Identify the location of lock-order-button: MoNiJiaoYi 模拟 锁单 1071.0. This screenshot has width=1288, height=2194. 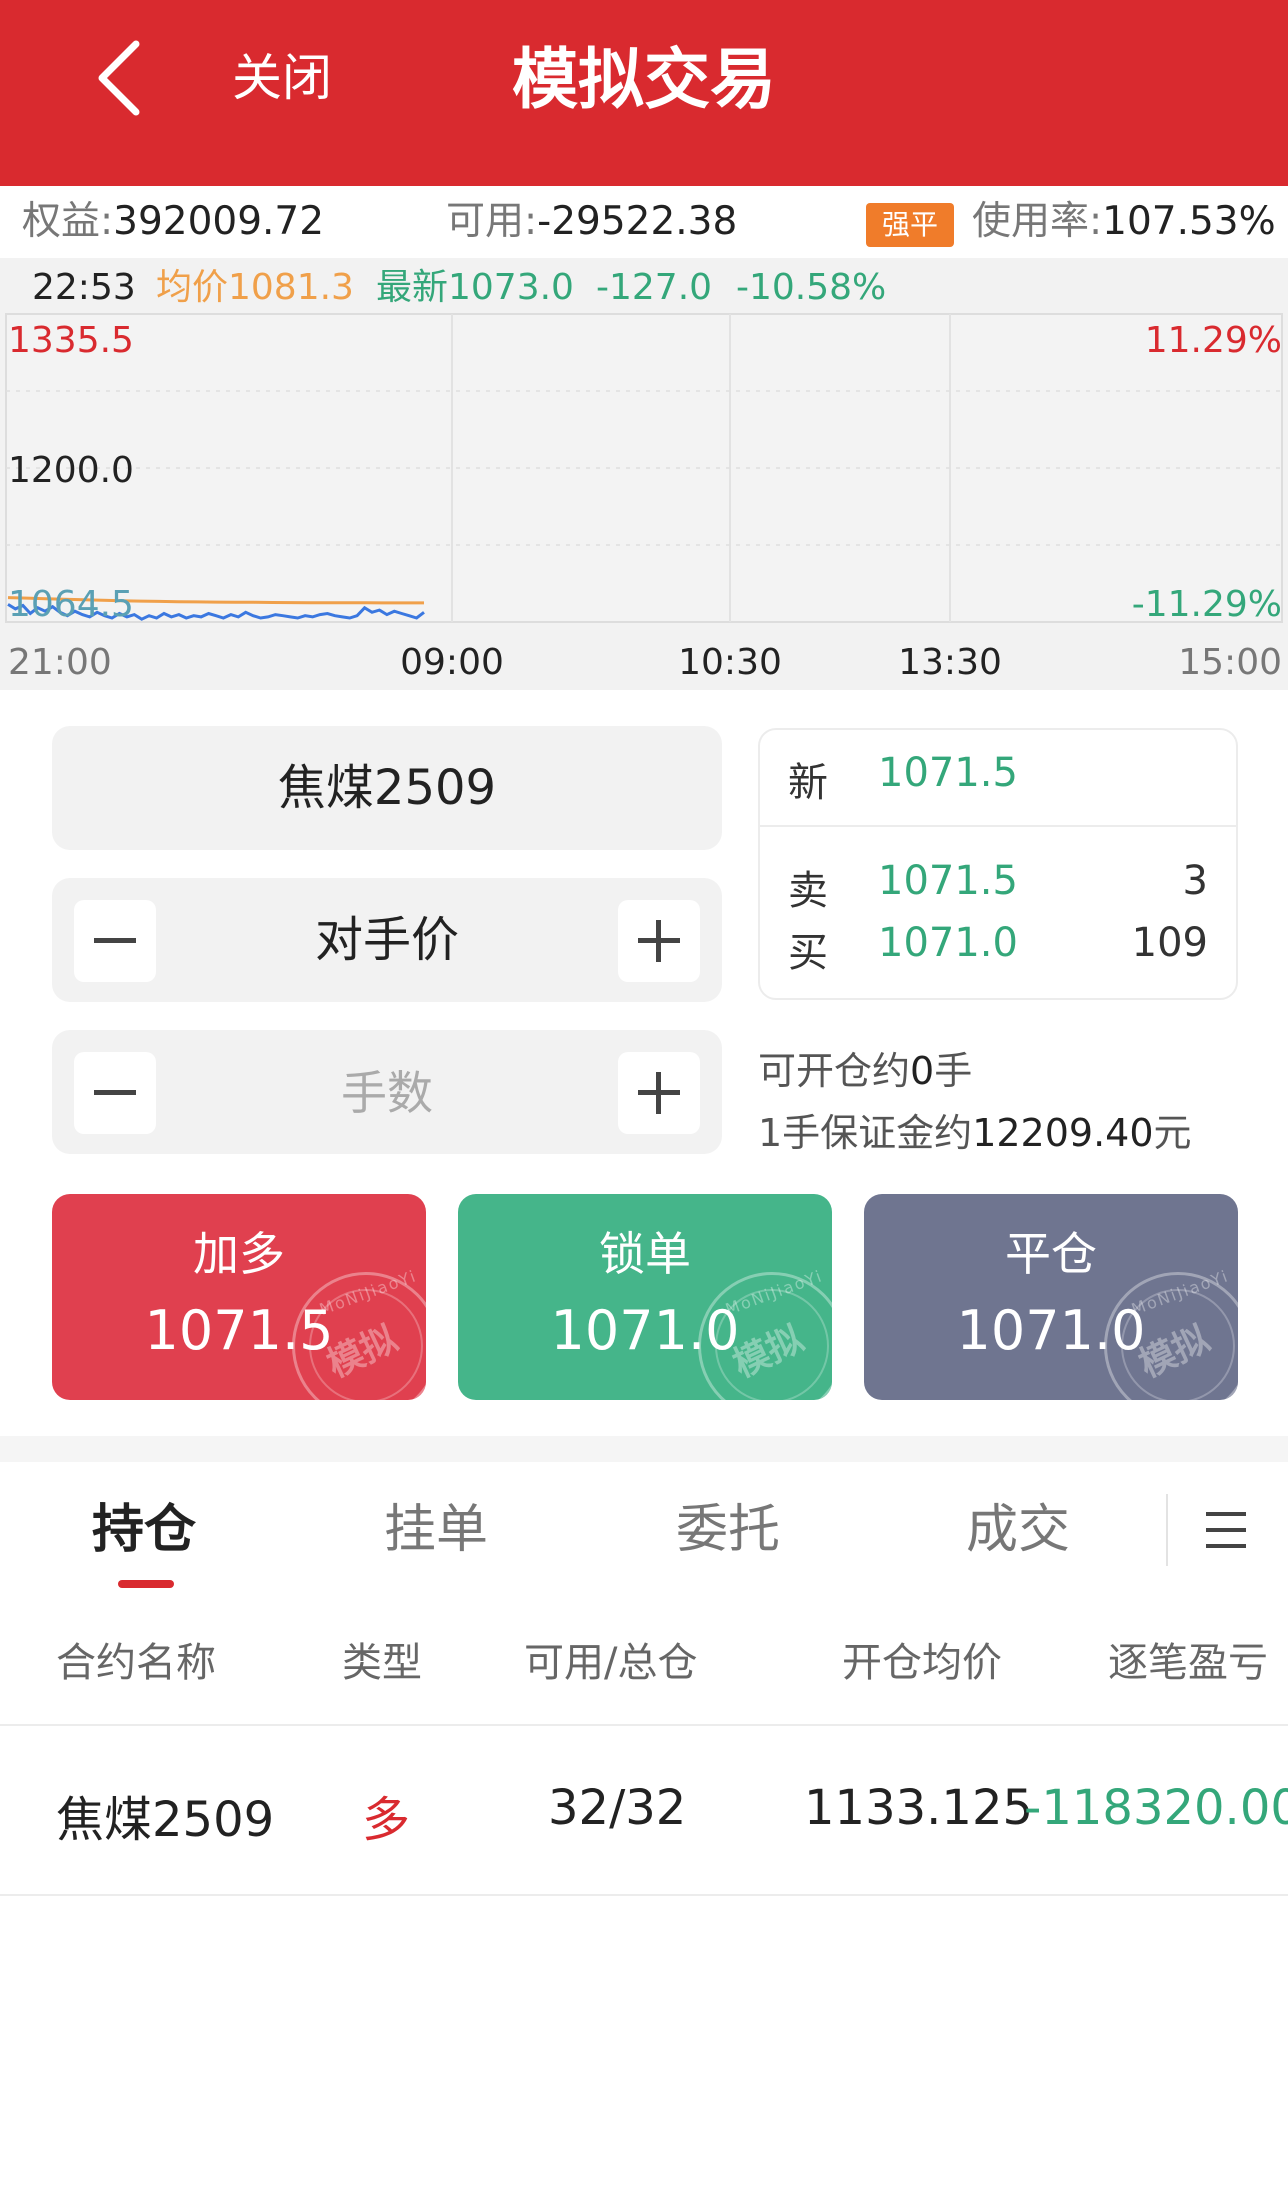
(645, 1297).